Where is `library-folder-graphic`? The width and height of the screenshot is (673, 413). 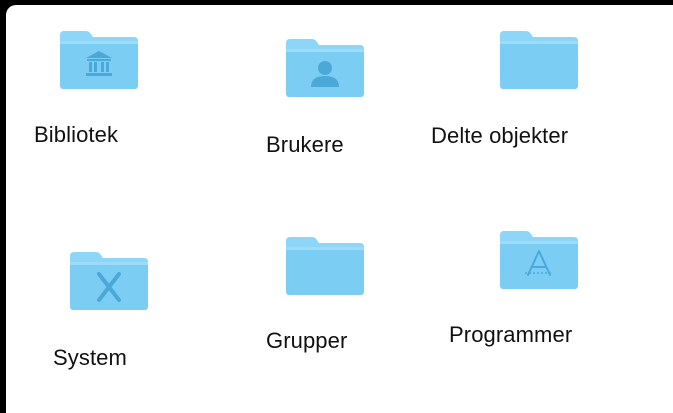
library-folder-graphic is located at coordinates (99, 60).